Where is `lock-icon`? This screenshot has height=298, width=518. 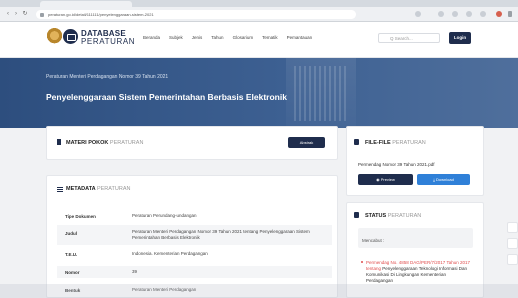 lock-icon is located at coordinates (42, 14).